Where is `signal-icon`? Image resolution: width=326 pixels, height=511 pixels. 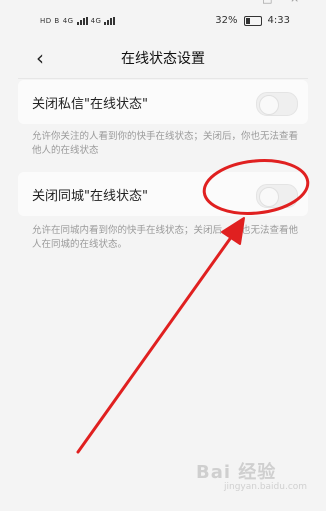 signal-icon is located at coordinates (82, 21).